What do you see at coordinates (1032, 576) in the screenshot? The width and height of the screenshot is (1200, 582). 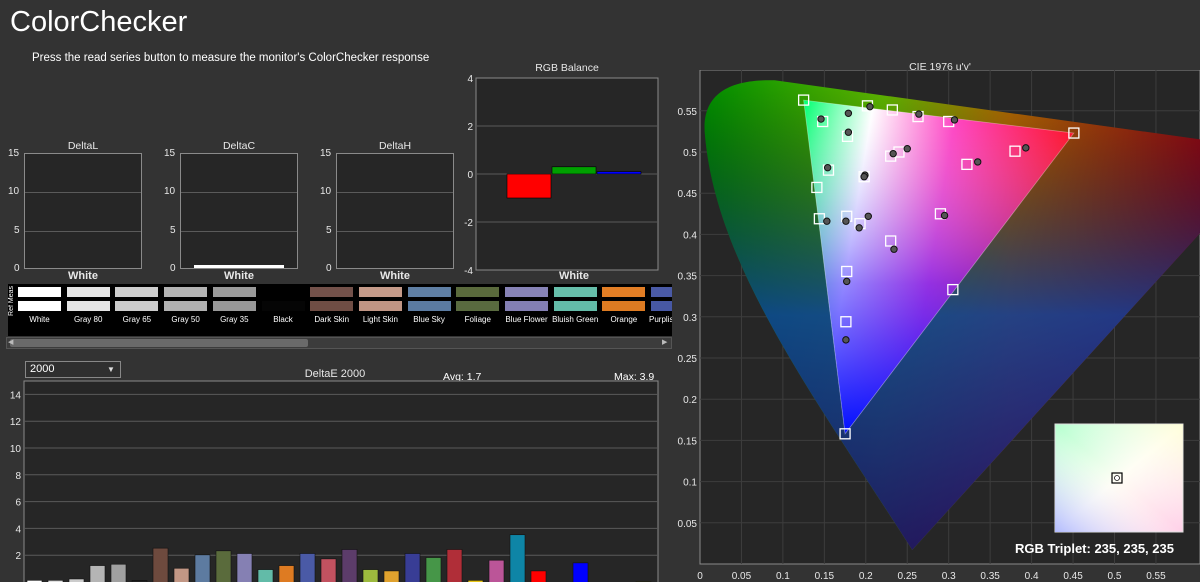 I see `cie-x-tick-label: 0.4` at bounding box center [1032, 576].